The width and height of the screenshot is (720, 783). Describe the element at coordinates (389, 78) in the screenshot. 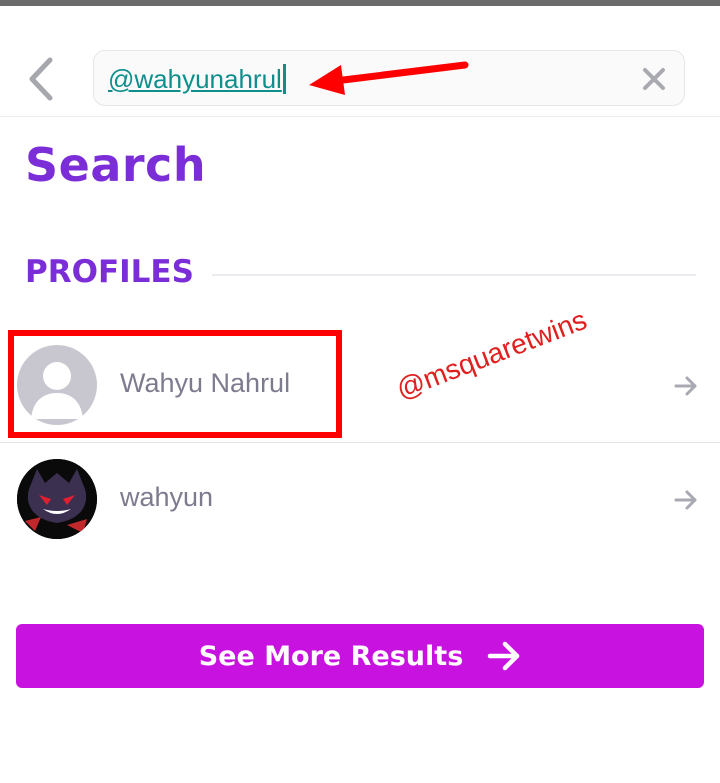

I see `annotation-arrow` at that location.